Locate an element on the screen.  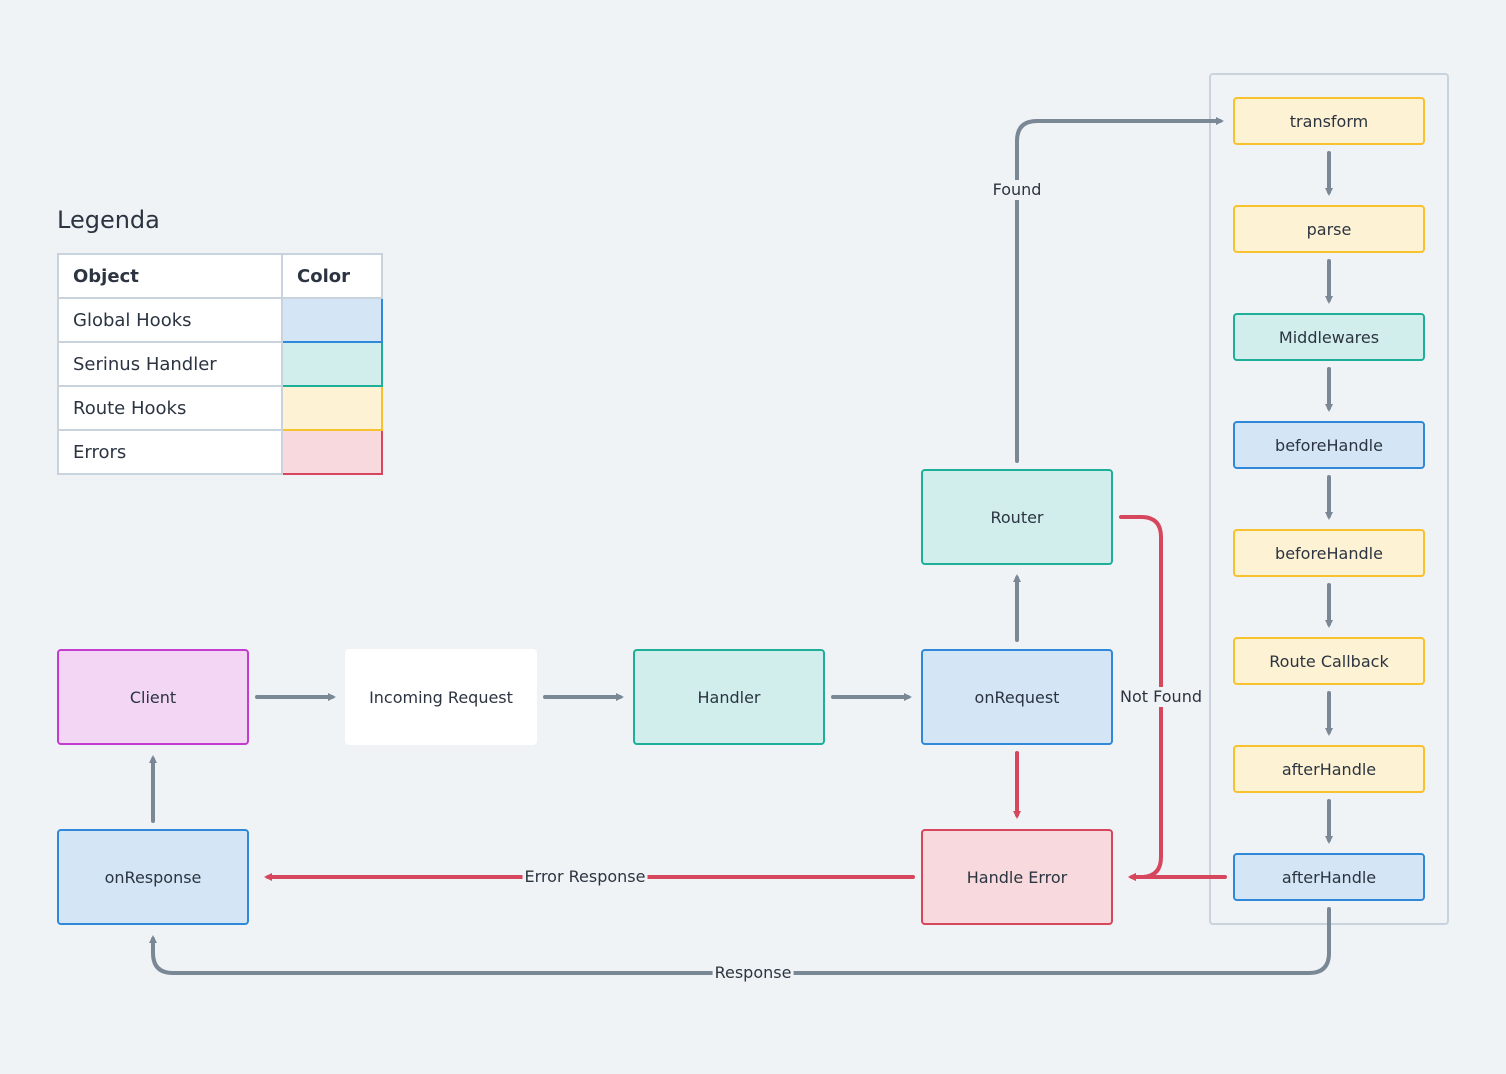
legend-label: Serinus Handler is located at coordinates (170, 364).